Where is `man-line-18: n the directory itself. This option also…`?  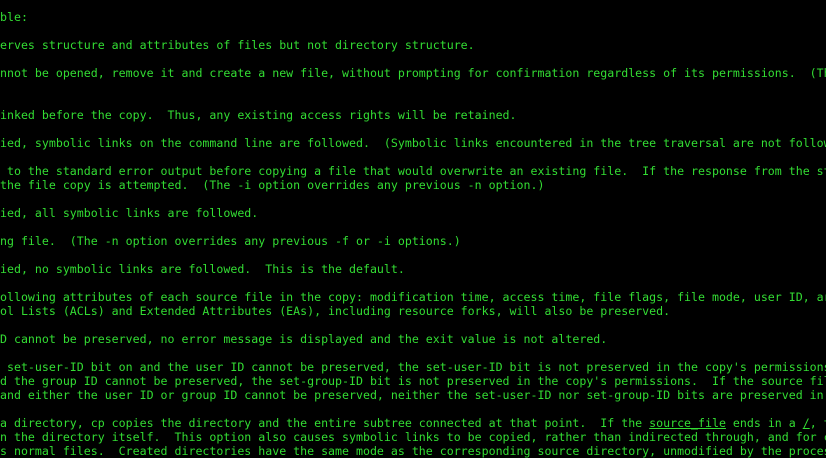
man-line-18: n the directory itself. This option also… is located at coordinates (413, 437).